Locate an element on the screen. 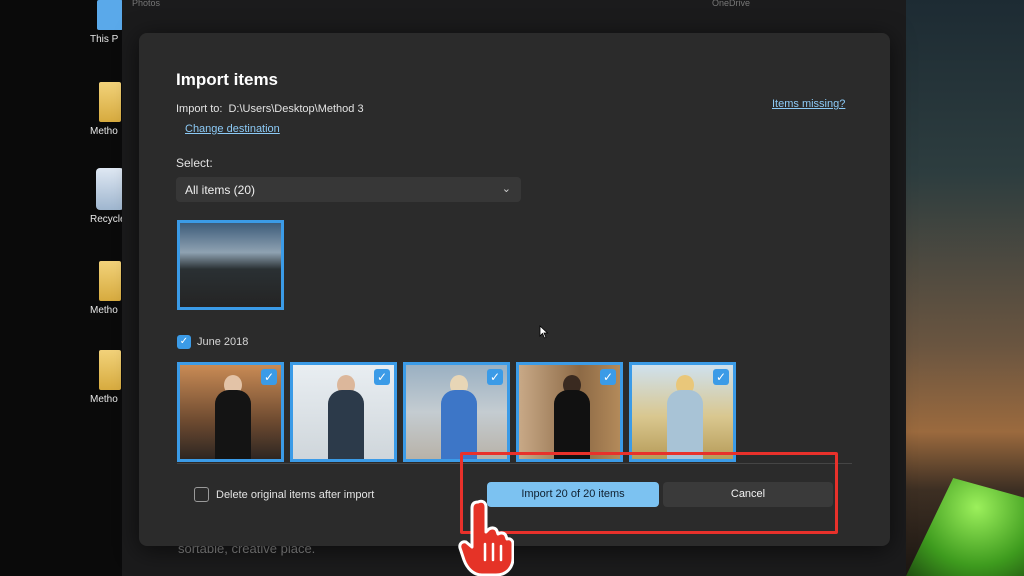  import-destination: Import to: D:\Users\Desktop\Method 3 is located at coordinates (270, 109).